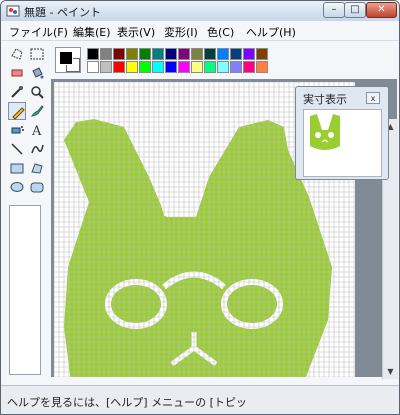 This screenshot has height=415, width=400. I want to click on rectangle-icon, so click(17, 168).